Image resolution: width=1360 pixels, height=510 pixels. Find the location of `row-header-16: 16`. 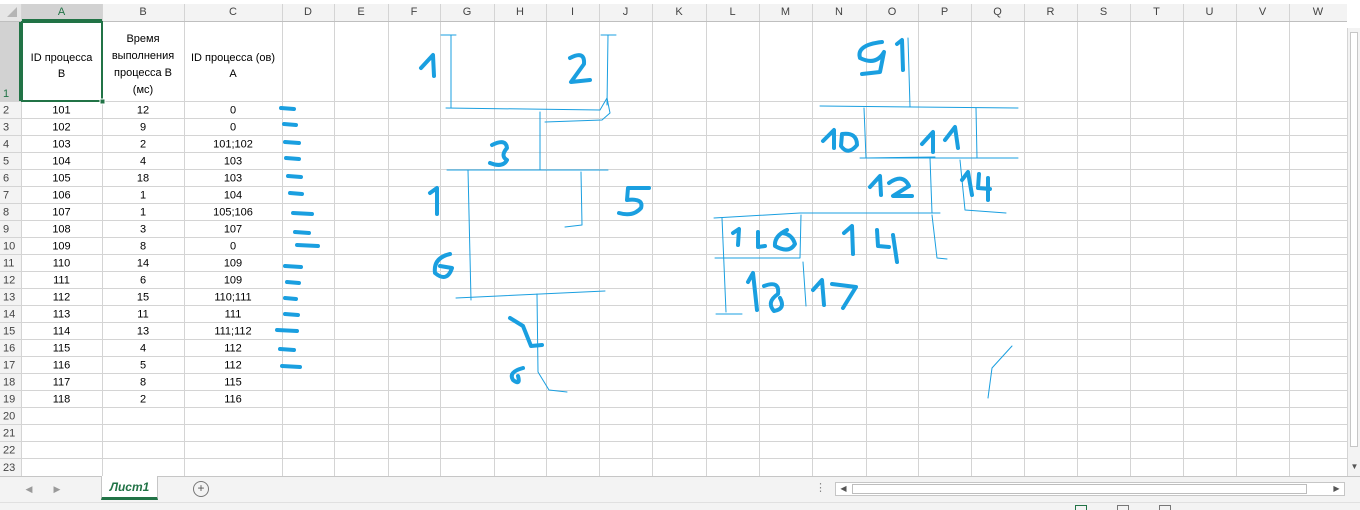

row-header-16: 16 is located at coordinates (9, 349).